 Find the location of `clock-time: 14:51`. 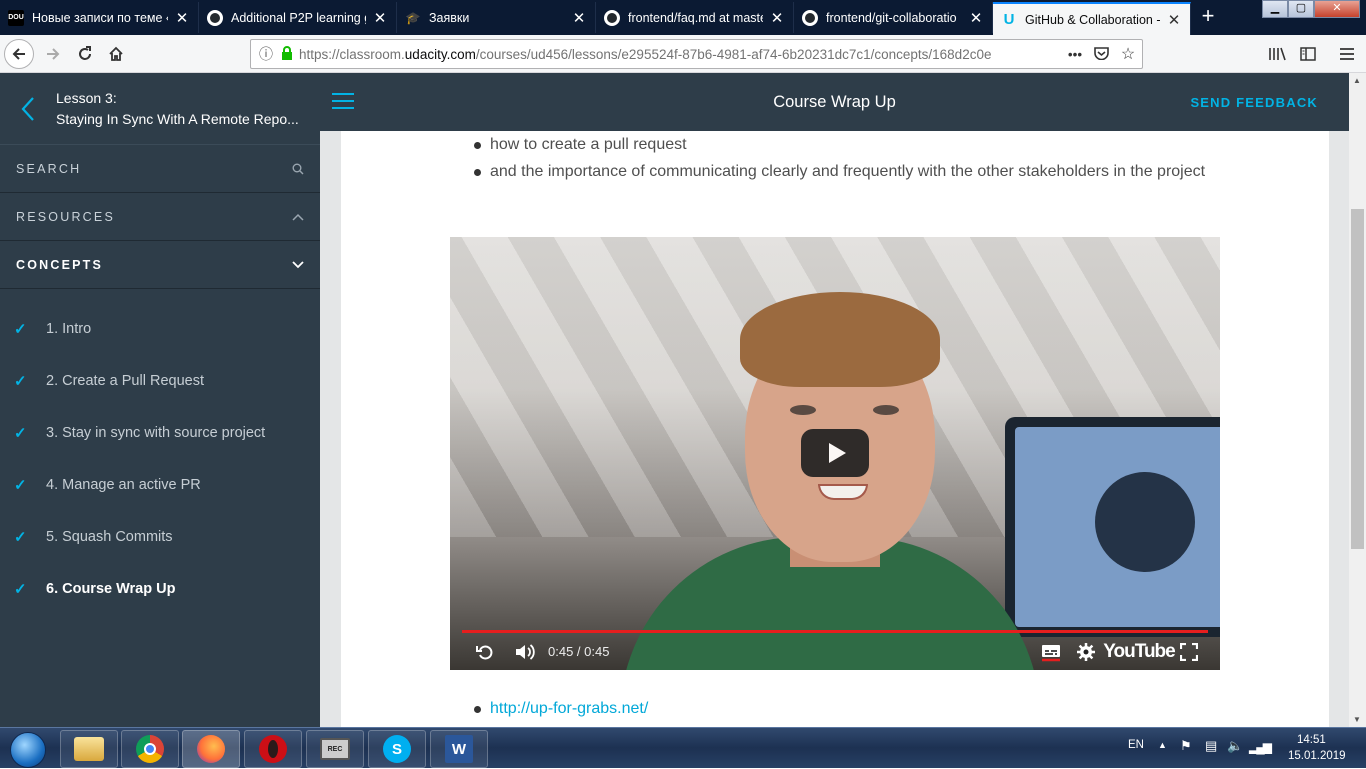

clock-time: 14:51 is located at coordinates (1311, 740).